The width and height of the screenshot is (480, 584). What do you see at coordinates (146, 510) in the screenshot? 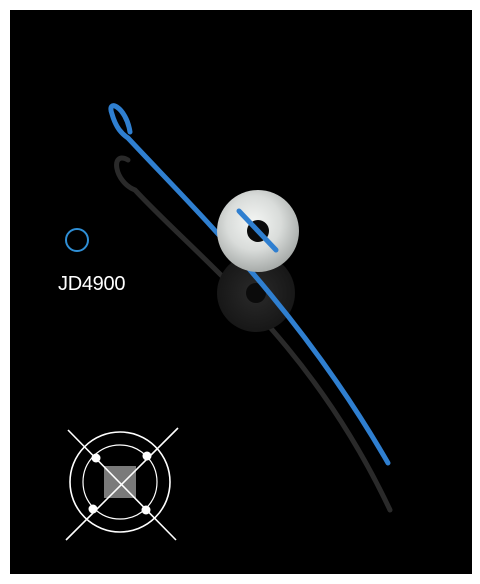
I see `corner-dot-bottom-right` at bounding box center [146, 510].